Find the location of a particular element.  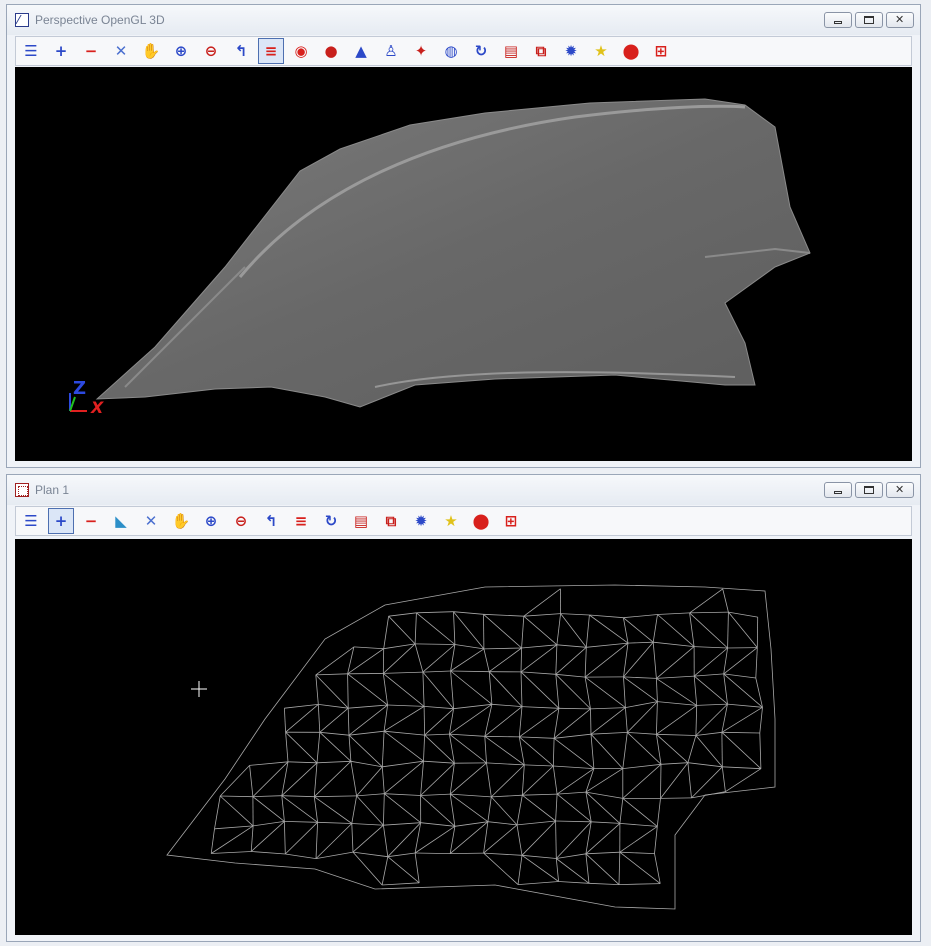

steering-wheel-icon: ◍ is located at coordinates (451, 51).